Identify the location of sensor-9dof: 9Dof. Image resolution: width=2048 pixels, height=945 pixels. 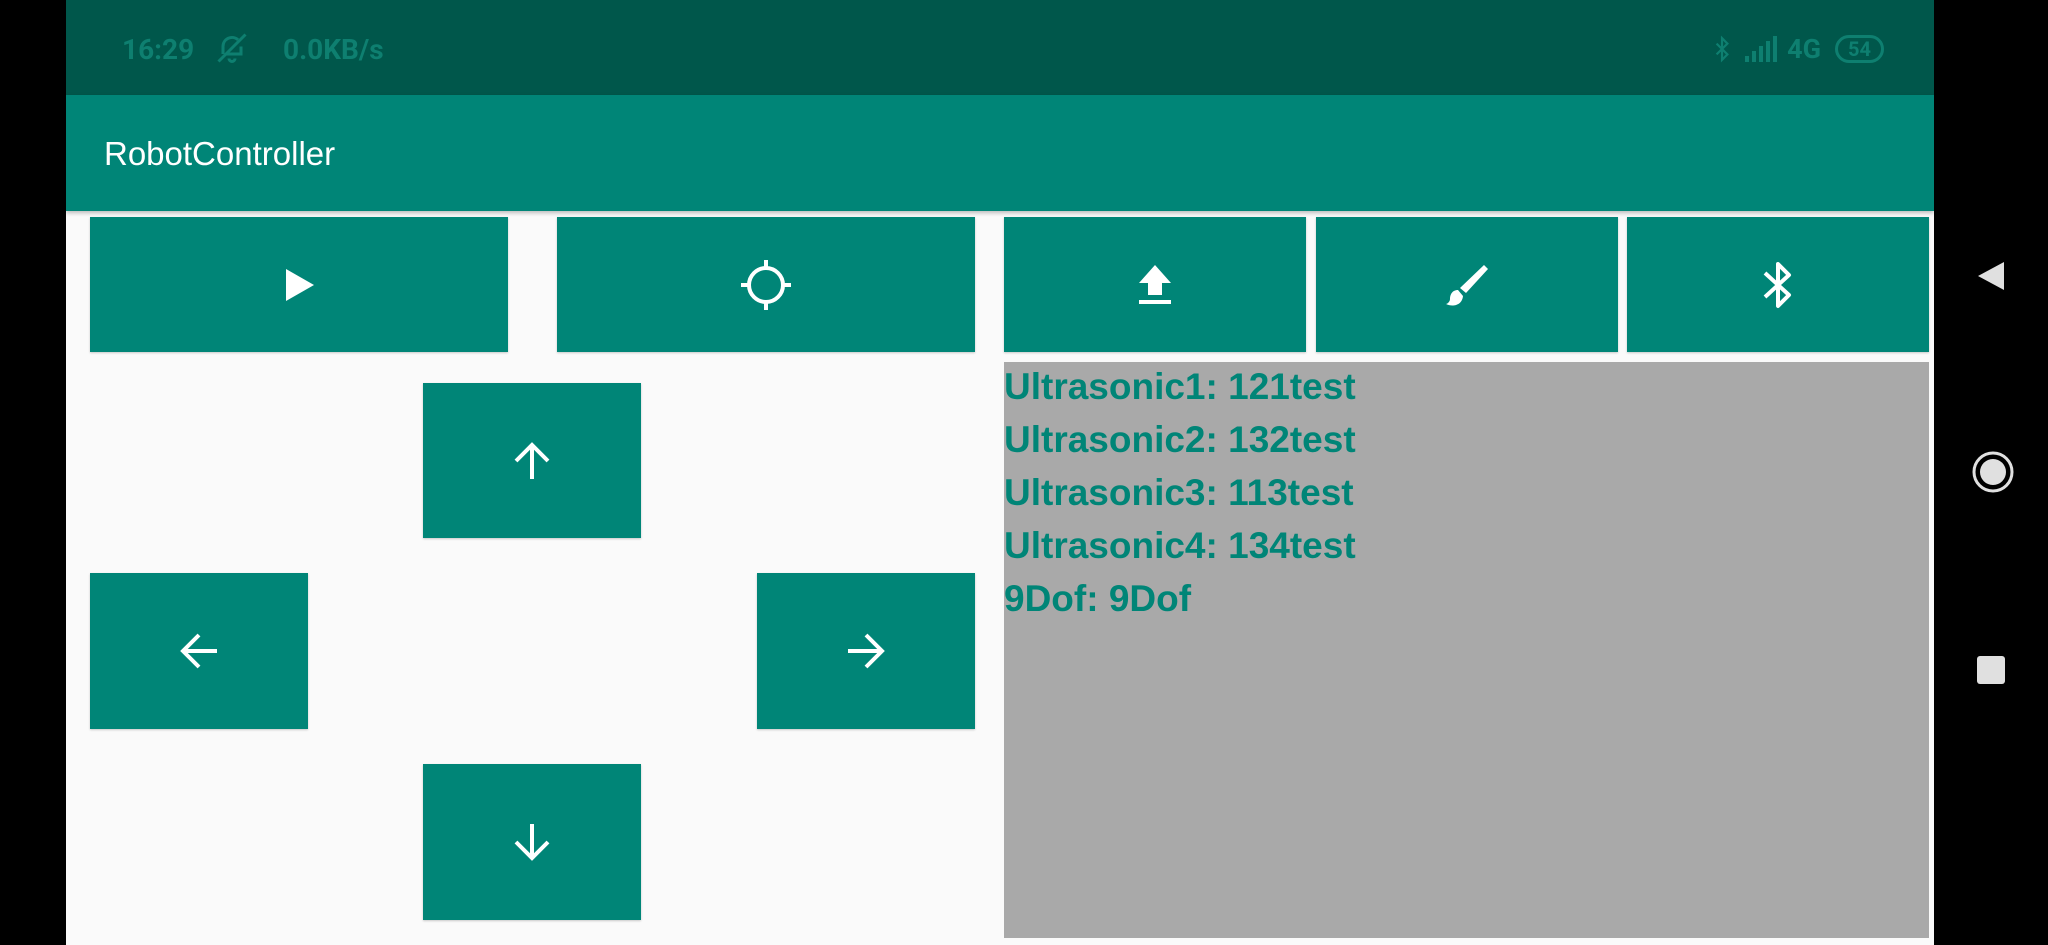
(1098, 598).